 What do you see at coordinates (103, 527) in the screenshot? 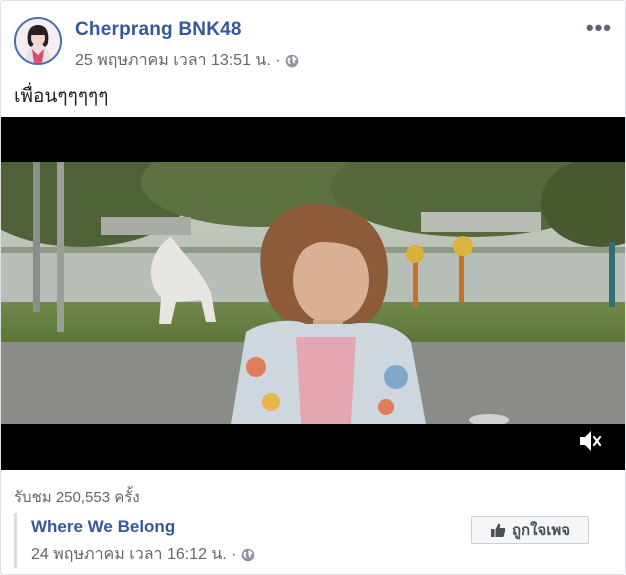
I see `page-name: Where We Belong` at bounding box center [103, 527].